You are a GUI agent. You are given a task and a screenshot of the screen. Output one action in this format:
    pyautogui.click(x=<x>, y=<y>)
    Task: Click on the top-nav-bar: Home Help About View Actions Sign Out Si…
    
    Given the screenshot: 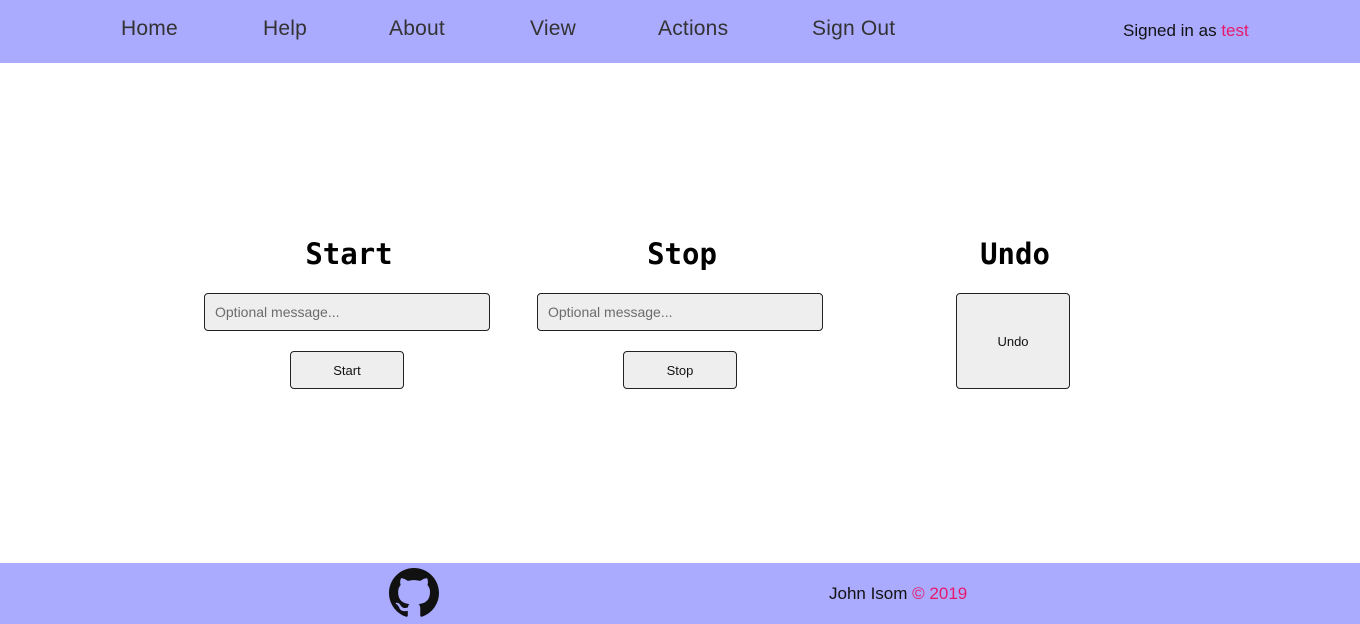 What is the action you would take?
    pyautogui.click(x=680, y=31)
    